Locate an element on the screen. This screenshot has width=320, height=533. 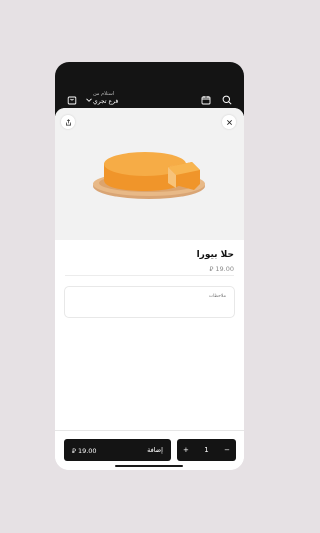
product-price: ⃁ 19.00 is located at coordinates (221, 268).